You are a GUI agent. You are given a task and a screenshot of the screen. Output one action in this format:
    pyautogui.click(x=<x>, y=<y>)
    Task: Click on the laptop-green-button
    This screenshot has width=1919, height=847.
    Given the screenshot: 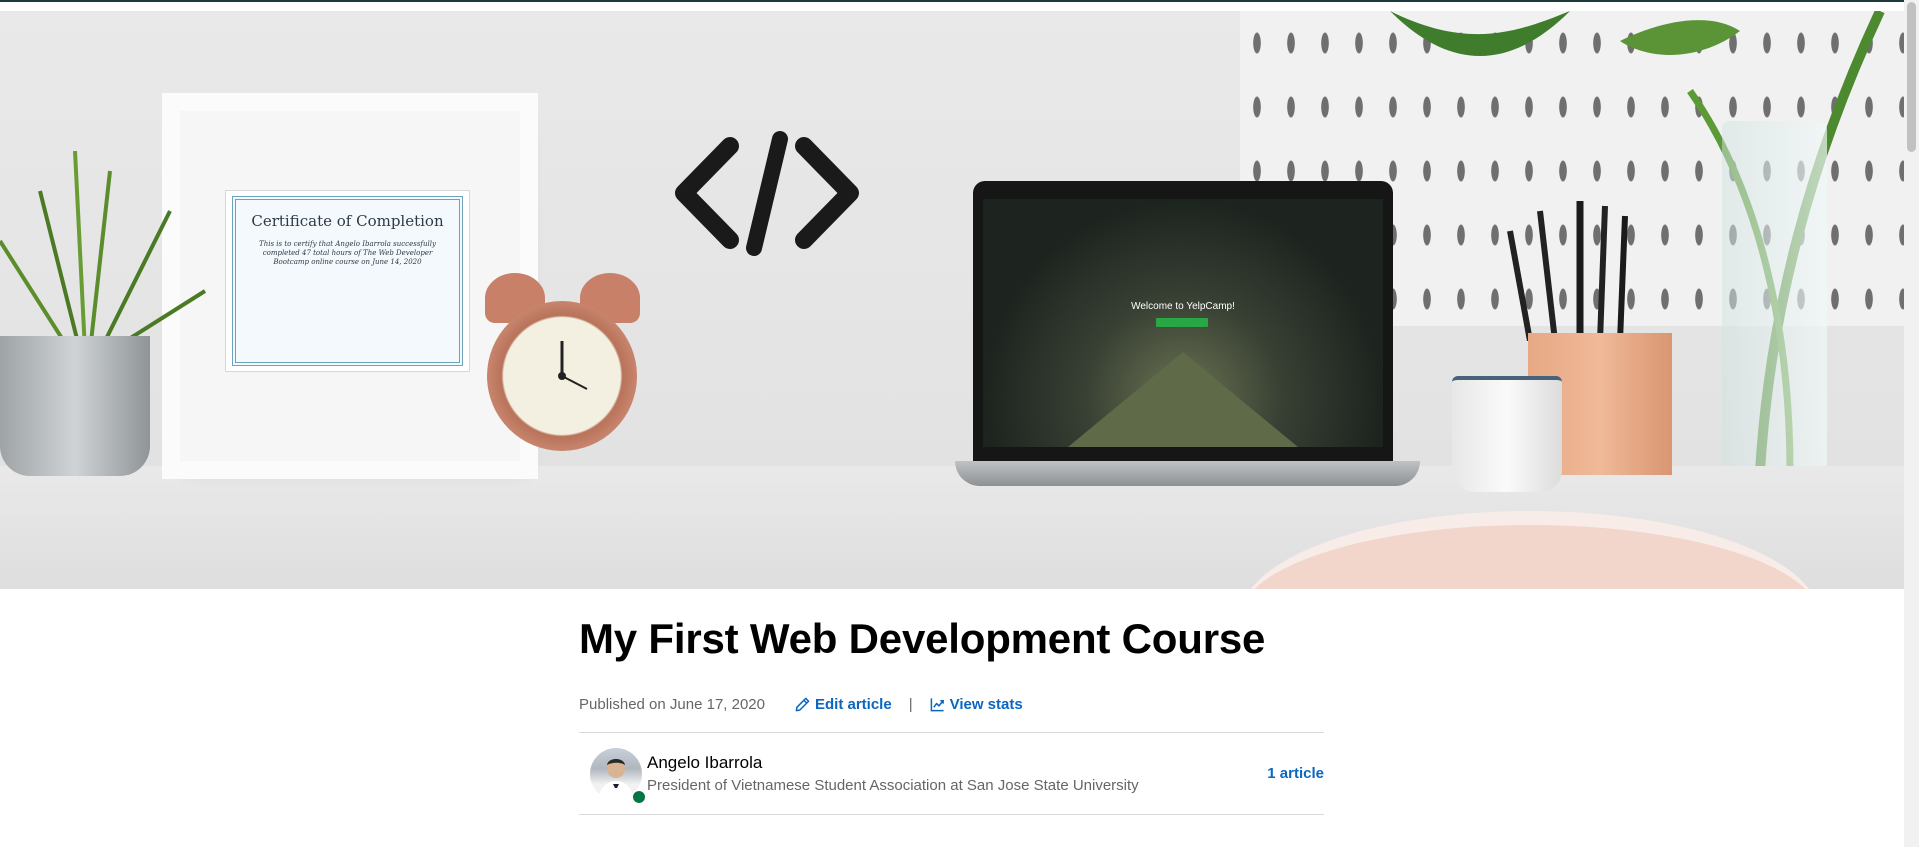 What is the action you would take?
    pyautogui.click(x=1182, y=322)
    